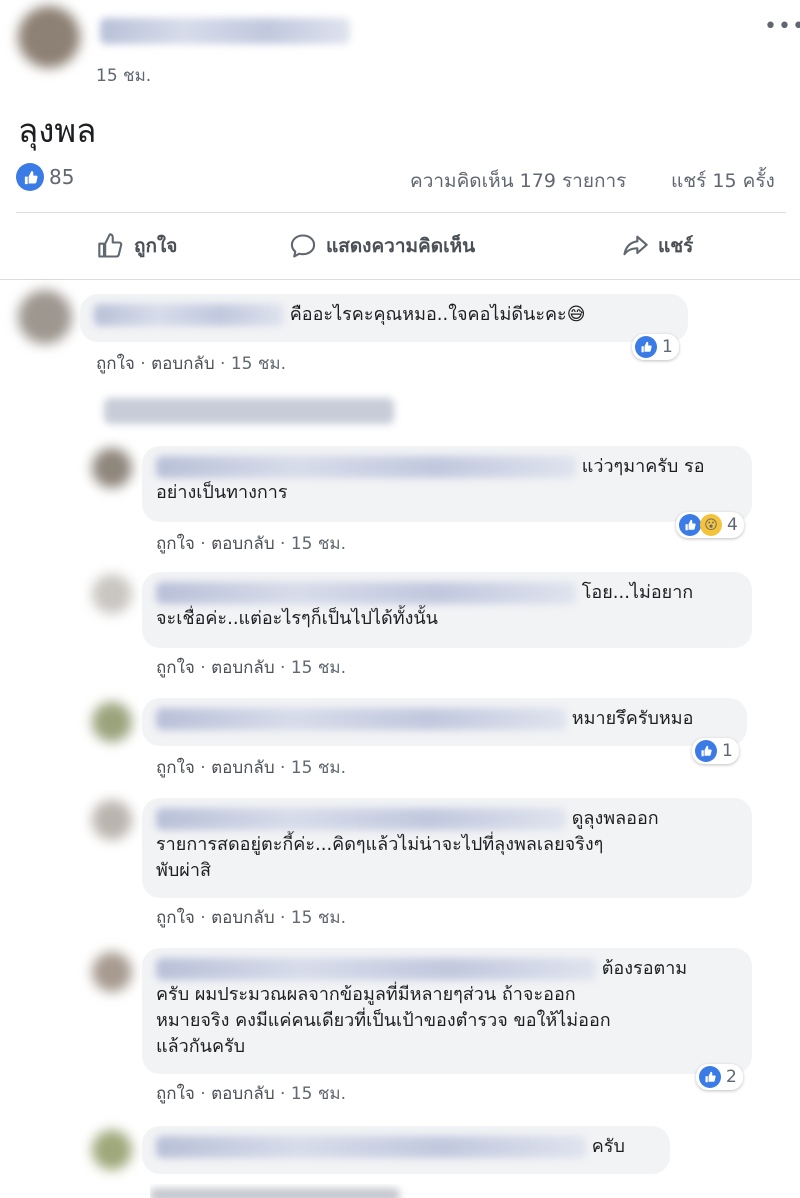 The width and height of the screenshot is (800, 1198). What do you see at coordinates (45, 177) in the screenshot?
I see `like-summary: 85` at bounding box center [45, 177].